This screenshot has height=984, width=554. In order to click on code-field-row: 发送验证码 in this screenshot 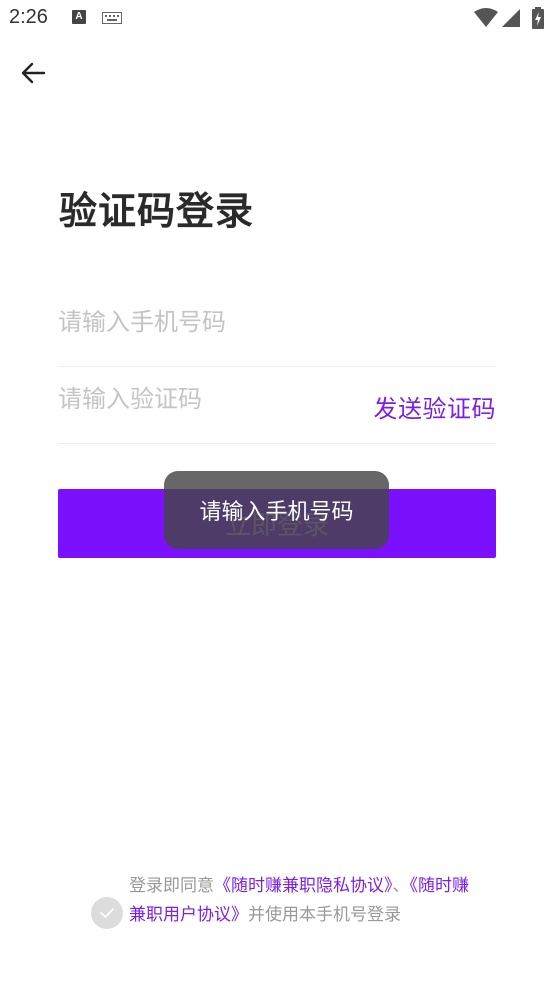, I will do `click(277, 405)`.